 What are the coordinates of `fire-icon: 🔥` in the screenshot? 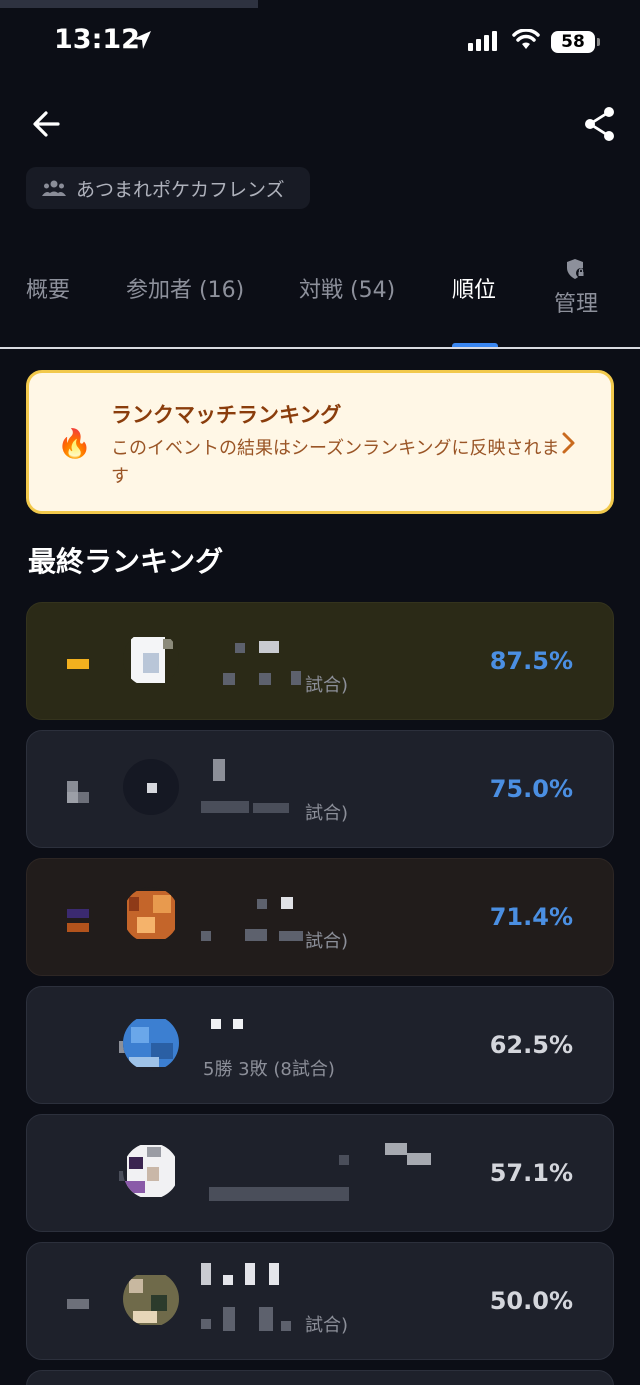 It's located at (74, 443).